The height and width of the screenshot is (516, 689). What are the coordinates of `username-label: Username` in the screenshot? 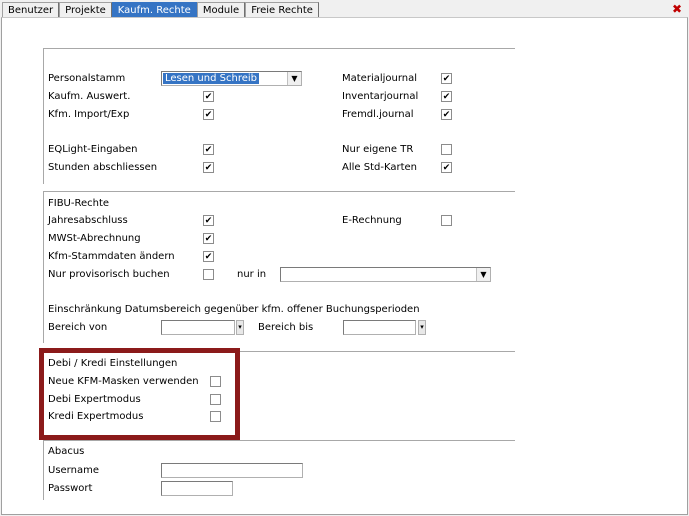 It's located at (73, 470).